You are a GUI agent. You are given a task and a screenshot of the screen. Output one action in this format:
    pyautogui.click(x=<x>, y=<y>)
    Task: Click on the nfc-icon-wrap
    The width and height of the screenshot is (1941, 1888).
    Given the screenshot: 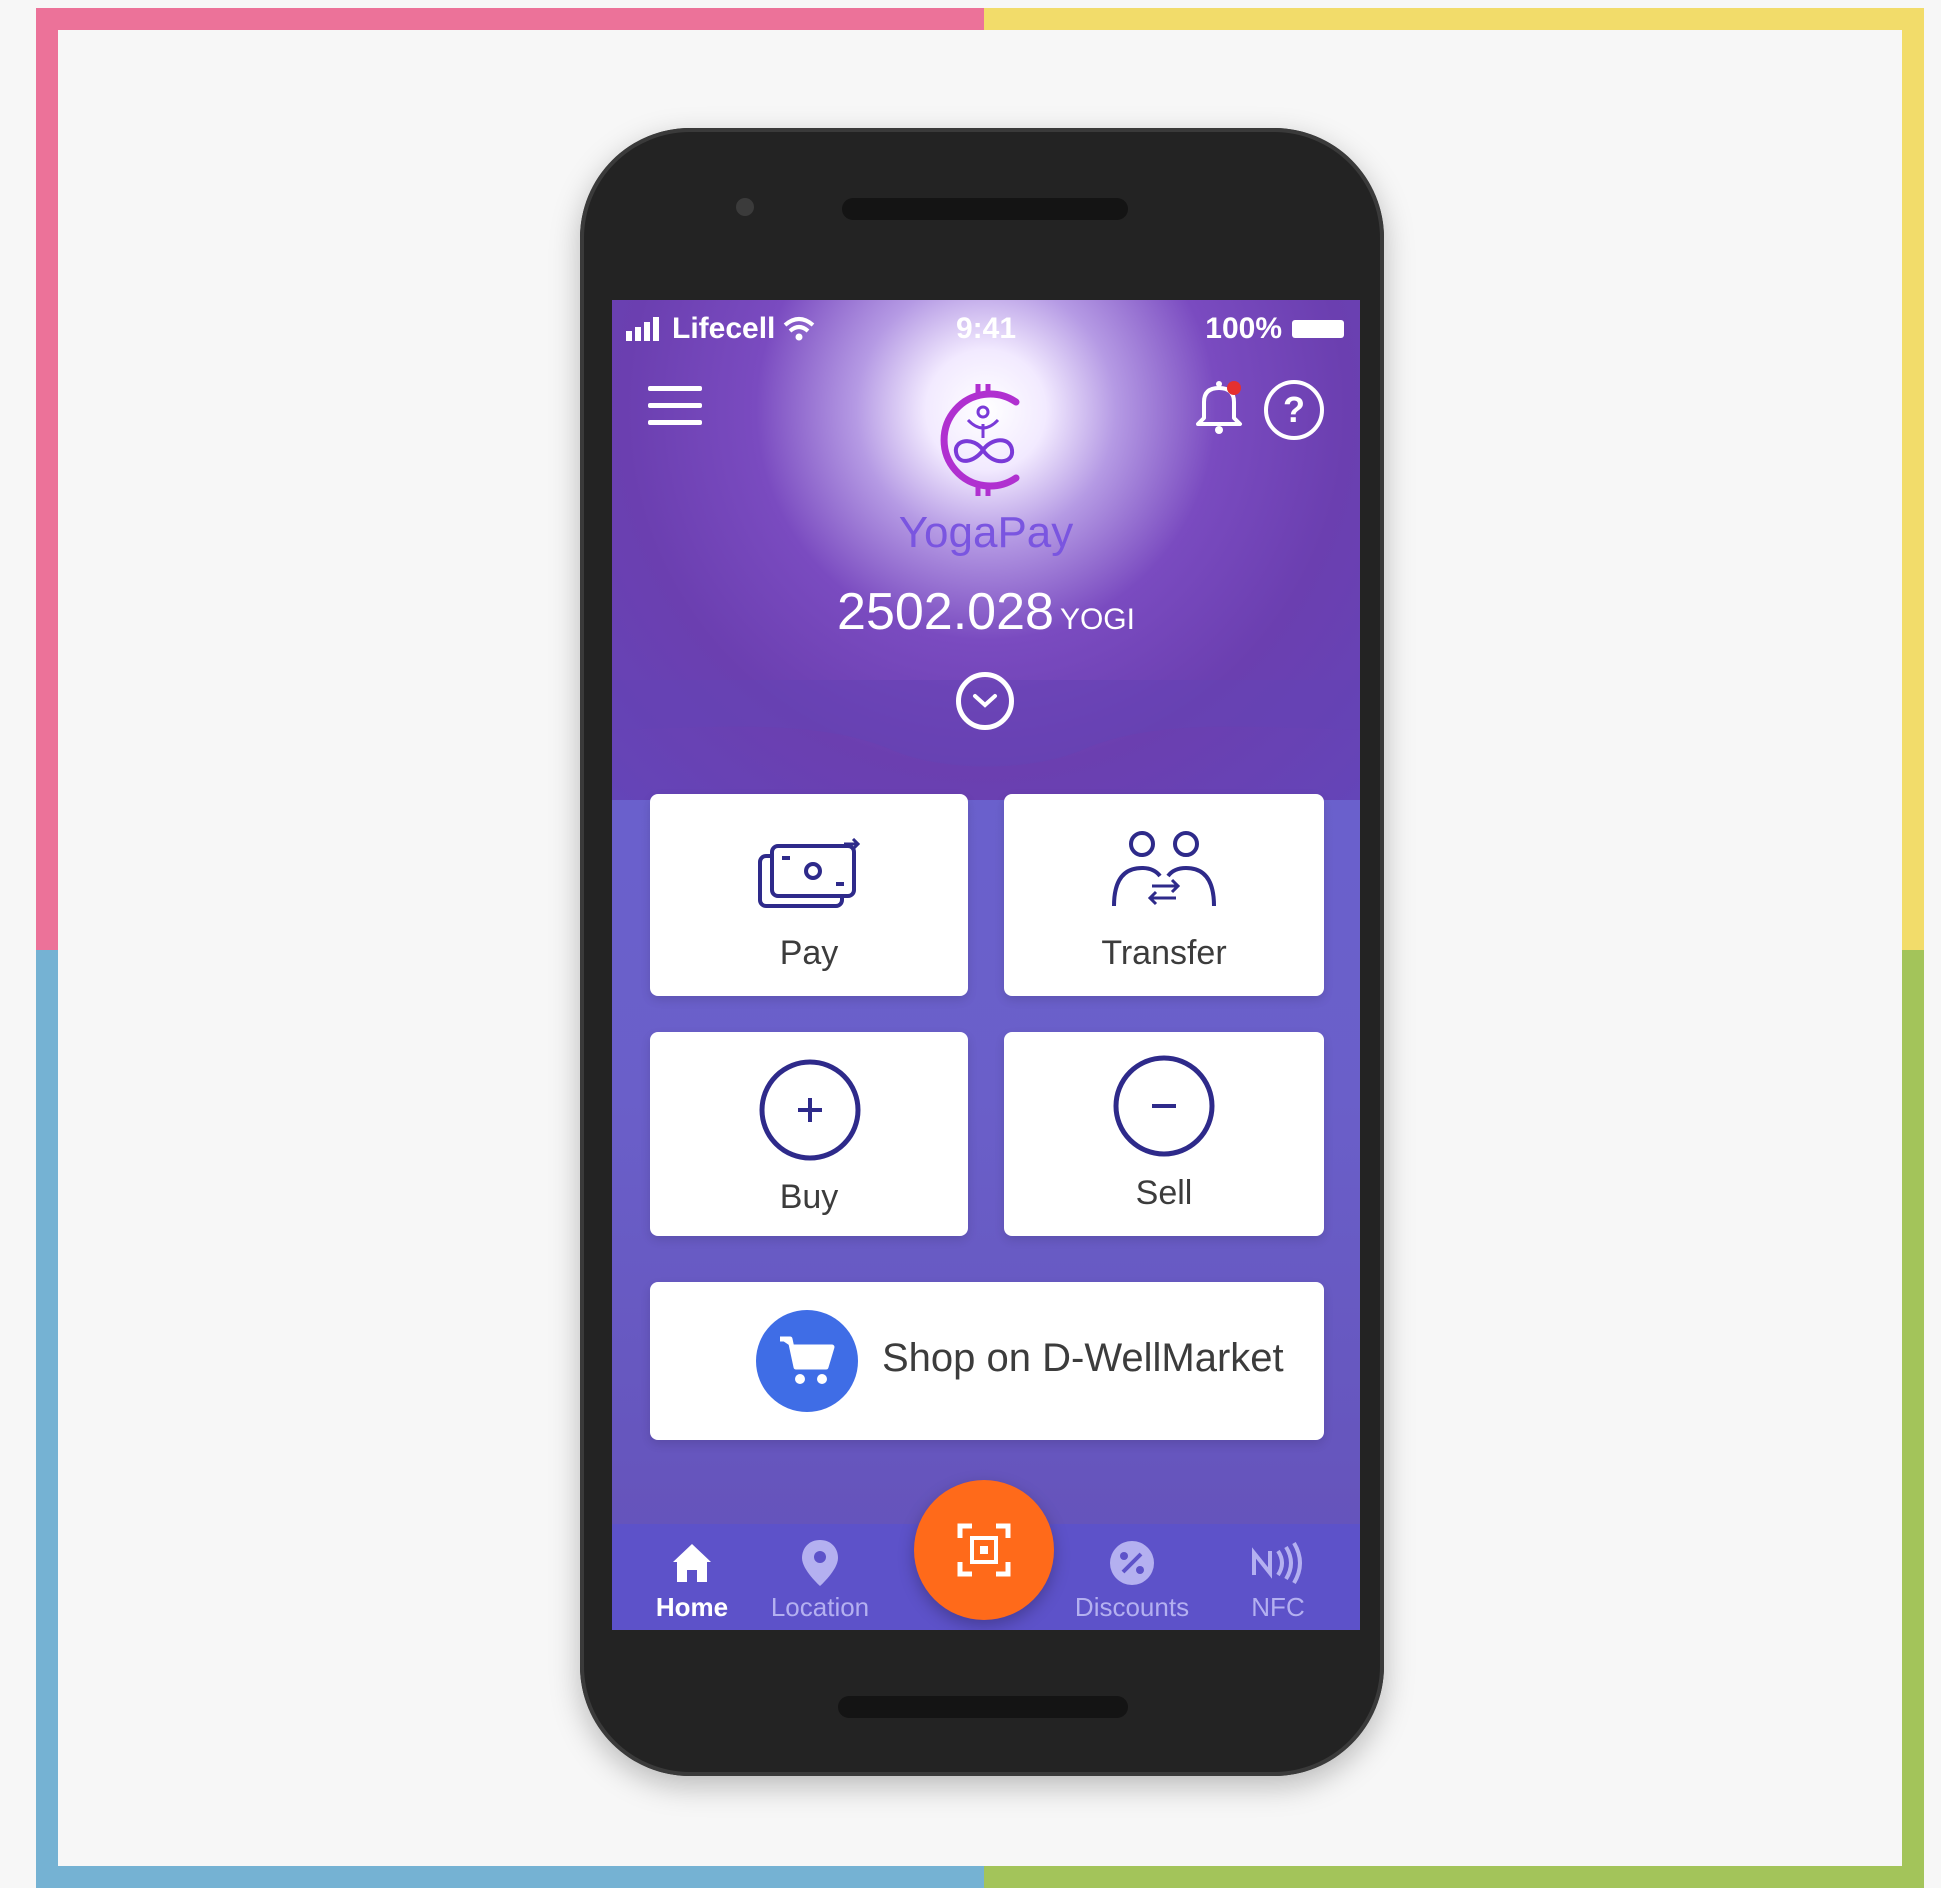 What is the action you would take?
    pyautogui.click(x=1278, y=1563)
    